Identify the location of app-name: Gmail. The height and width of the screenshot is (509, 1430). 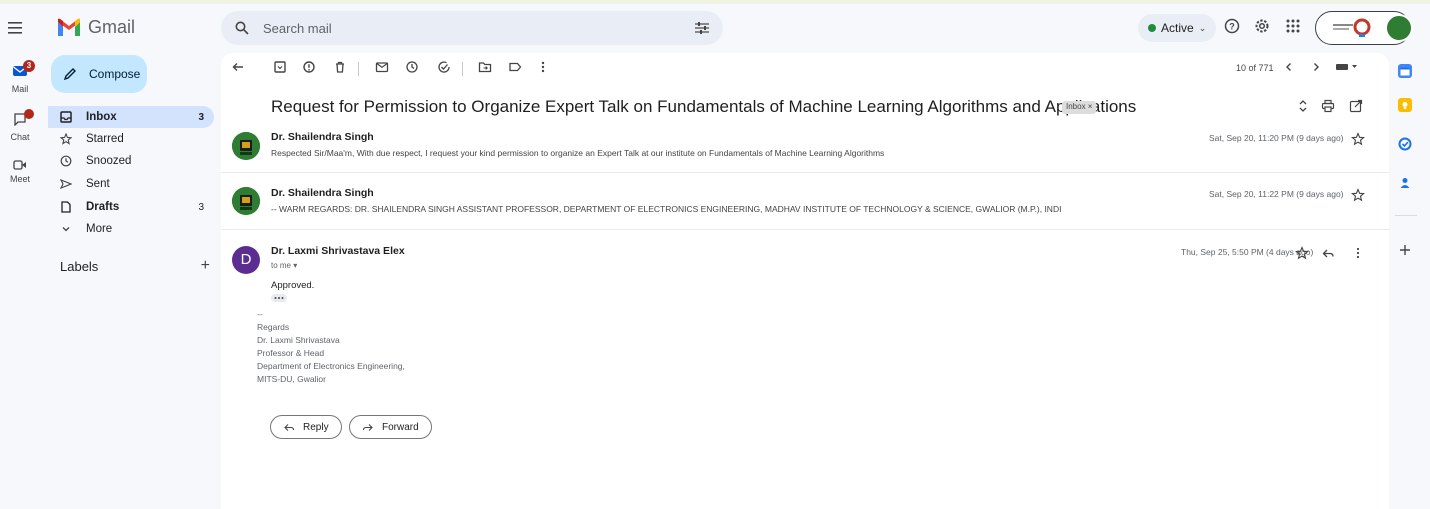
(112, 27).